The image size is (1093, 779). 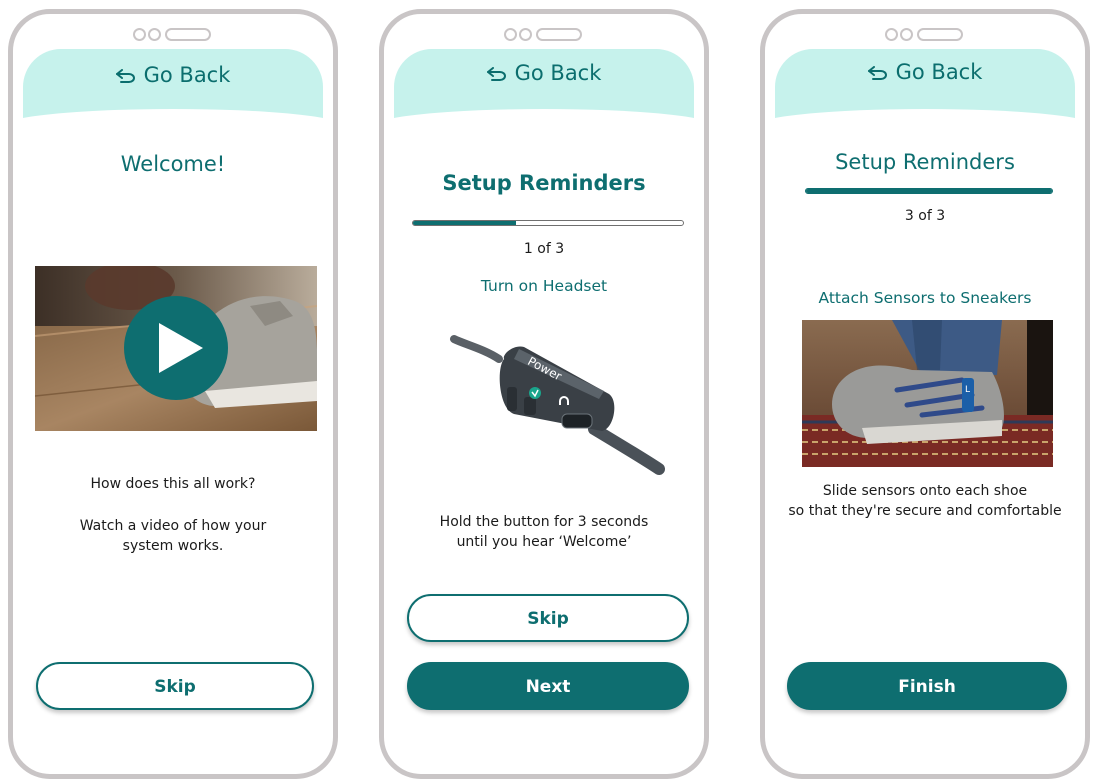 I want to click on svg-text: L, so click(x=967, y=390).